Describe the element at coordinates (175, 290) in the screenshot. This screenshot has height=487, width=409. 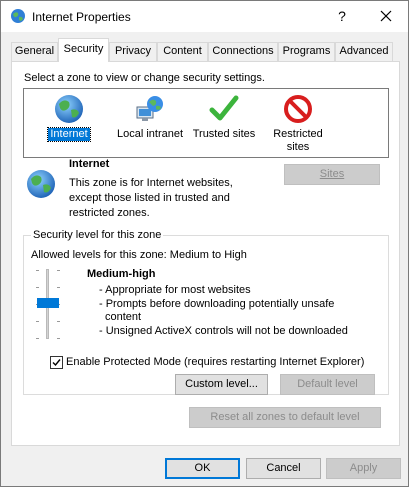
I see `level-bullet: - Appropriate for most websites` at that location.